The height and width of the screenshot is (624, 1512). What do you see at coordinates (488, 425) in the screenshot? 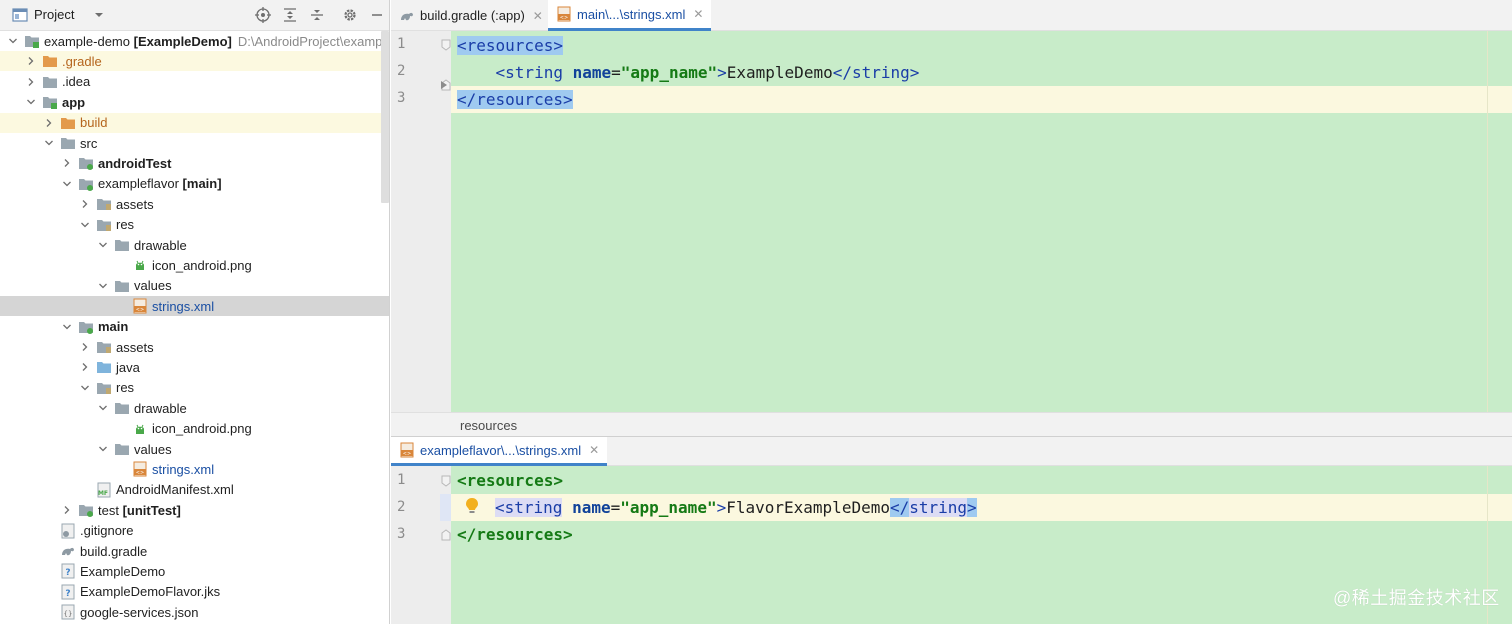
I see `breadcrumb-item: resources` at bounding box center [488, 425].